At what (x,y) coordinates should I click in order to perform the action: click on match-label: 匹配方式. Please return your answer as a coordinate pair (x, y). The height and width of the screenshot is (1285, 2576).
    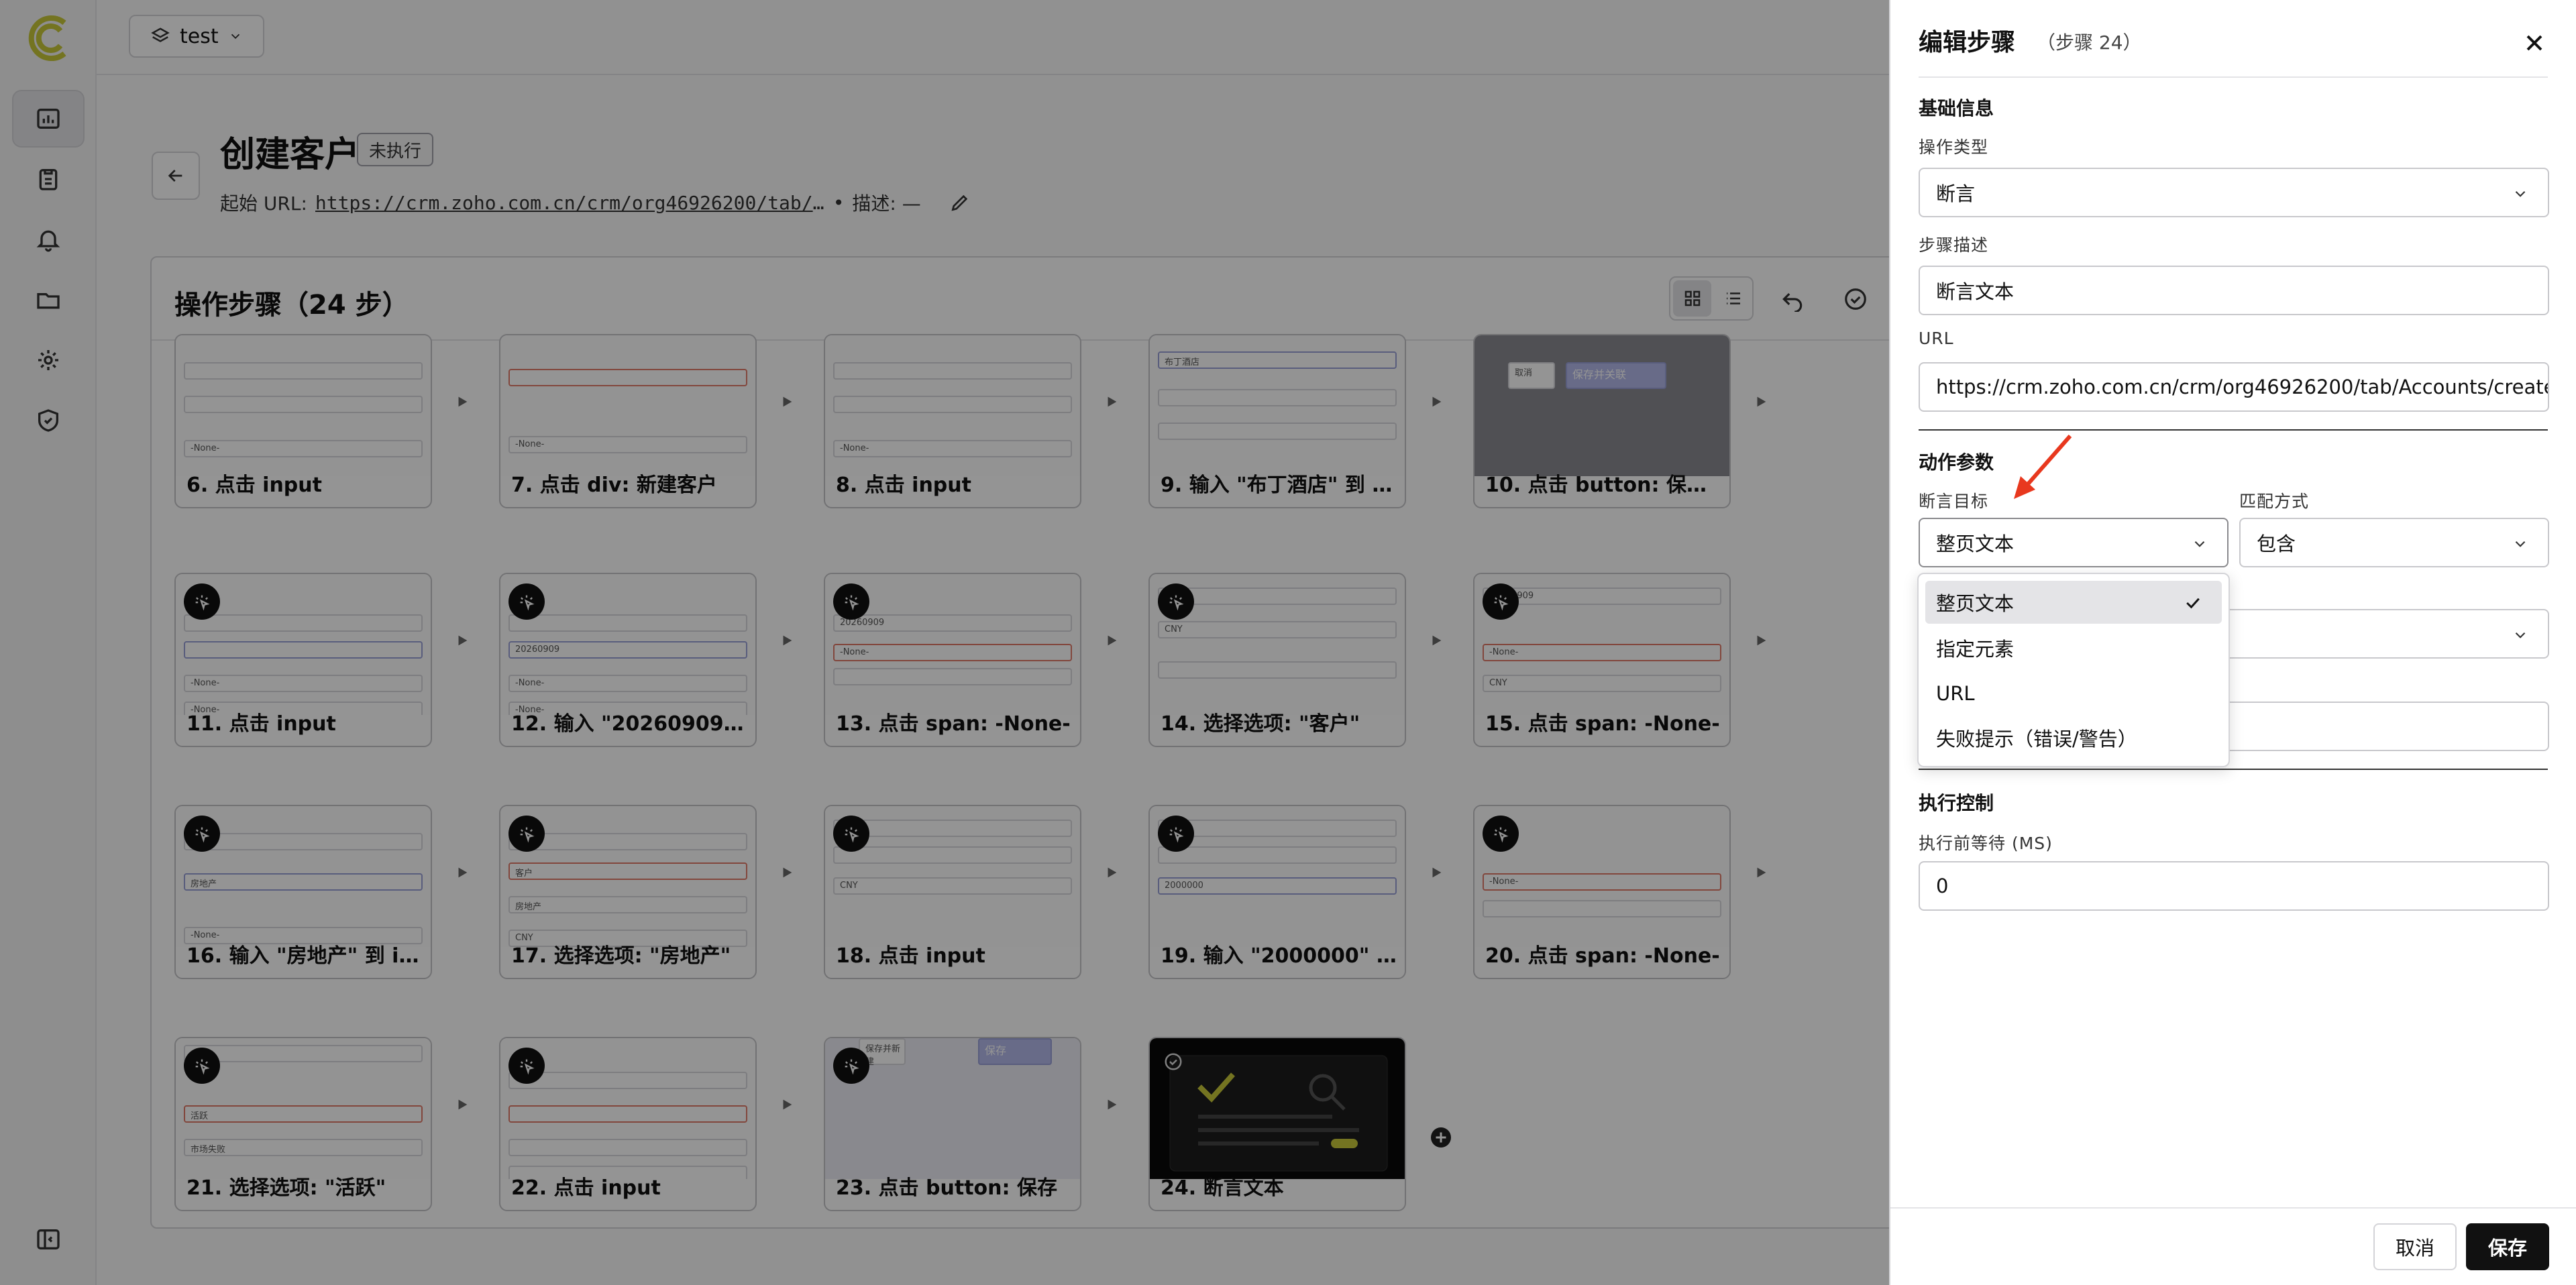
    Looking at the image, I should click on (2274, 501).